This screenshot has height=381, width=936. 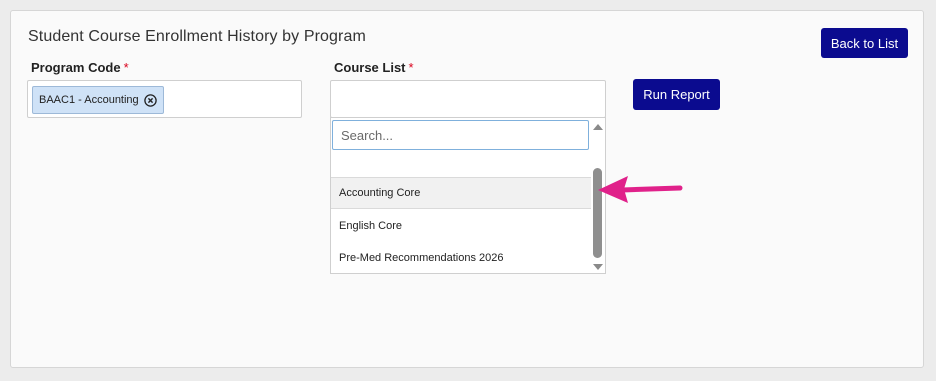 What do you see at coordinates (76, 67) in the screenshot?
I see `program-code-label-text: Program Code` at bounding box center [76, 67].